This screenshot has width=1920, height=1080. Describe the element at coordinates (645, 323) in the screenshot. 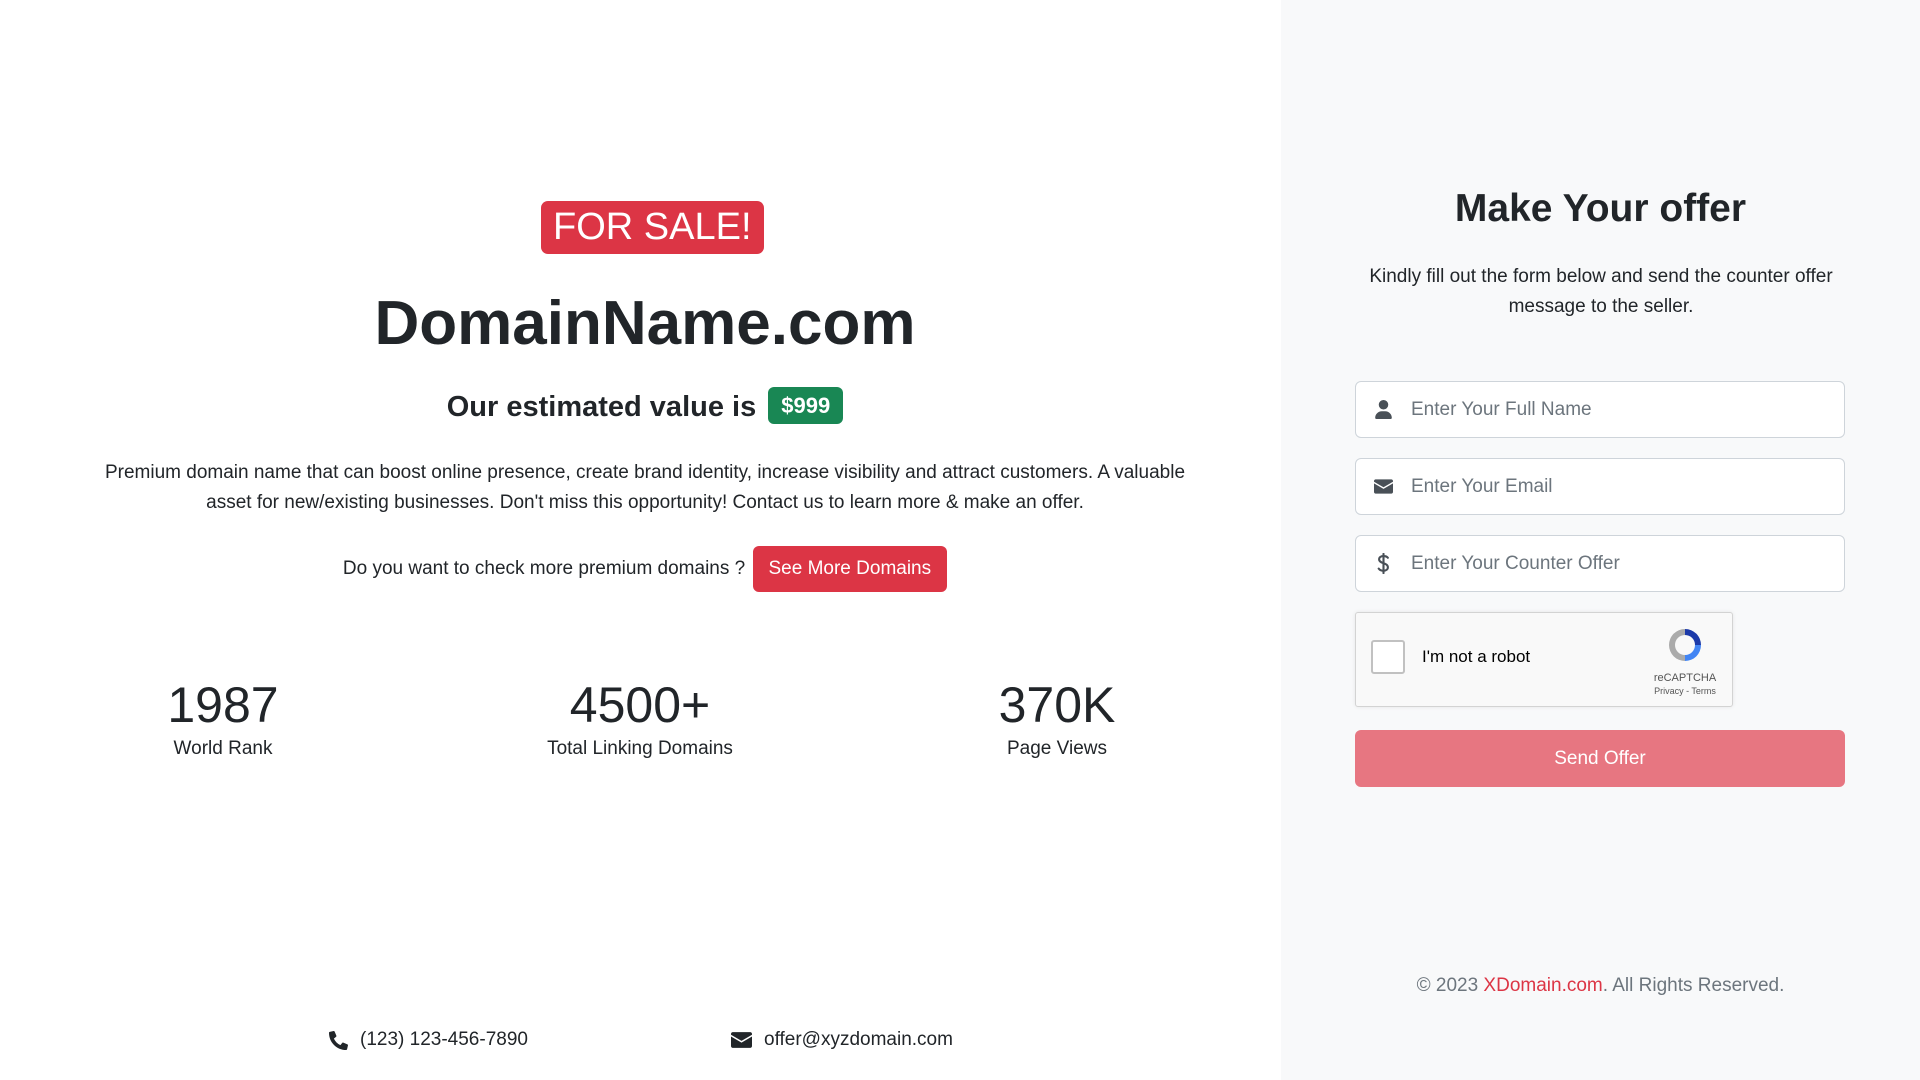

I see `domain-title: DomainName.com` at that location.